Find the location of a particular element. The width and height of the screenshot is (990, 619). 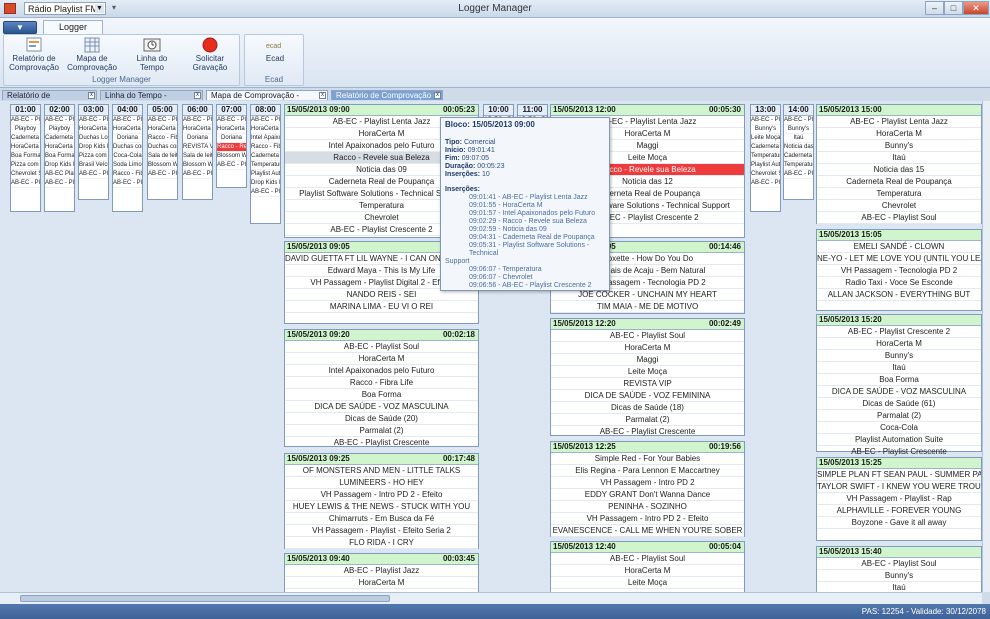

insertion-line: Racco - Revele sua is located at coordinates (231, 147).